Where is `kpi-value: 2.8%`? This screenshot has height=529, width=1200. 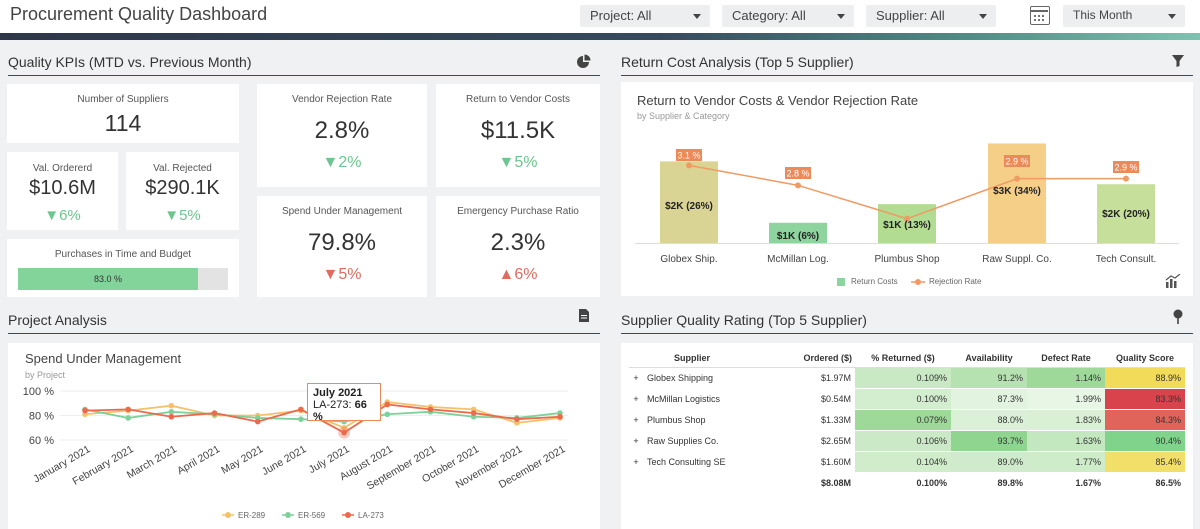 kpi-value: 2.8% is located at coordinates (342, 130).